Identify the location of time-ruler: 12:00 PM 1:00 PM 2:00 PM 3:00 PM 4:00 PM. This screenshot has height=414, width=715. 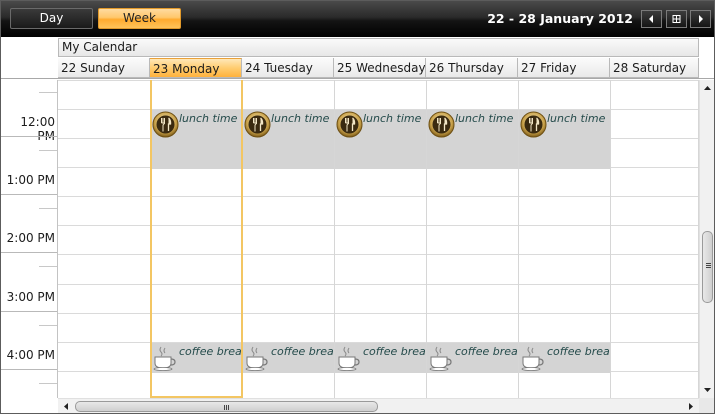
(29, 239).